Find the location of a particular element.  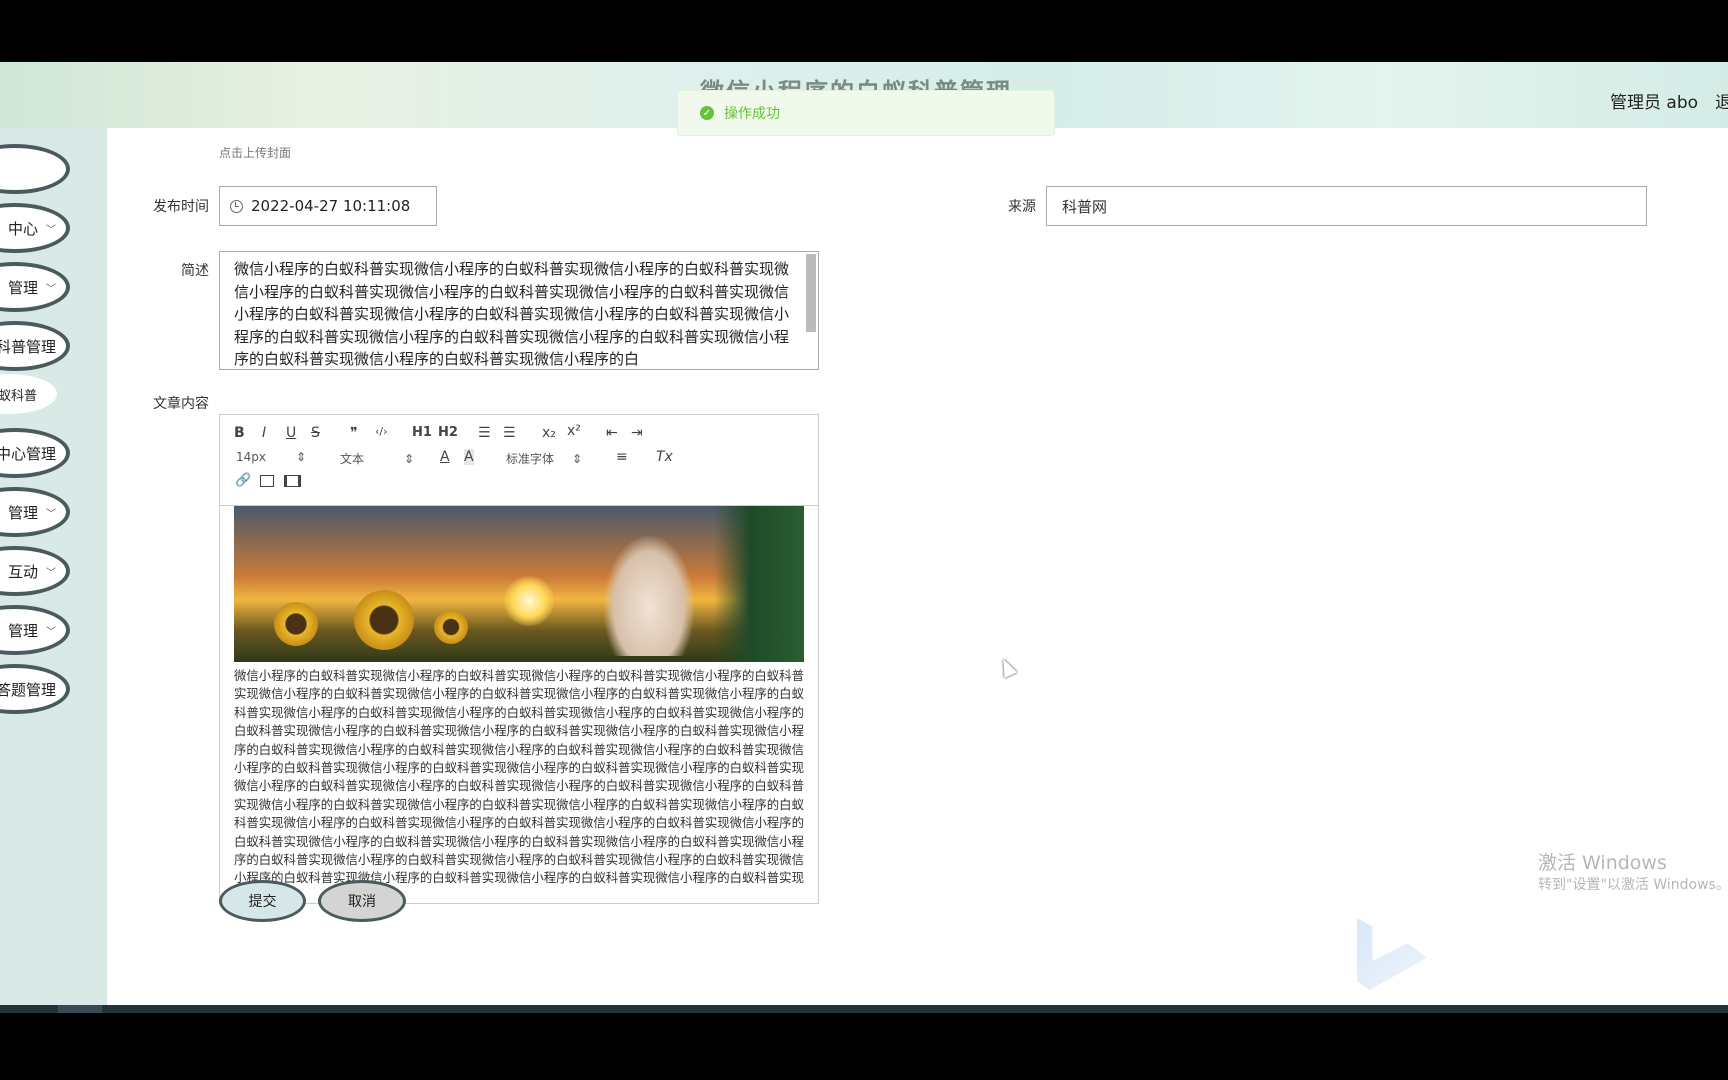

taskbar is located at coordinates (864, 1009).